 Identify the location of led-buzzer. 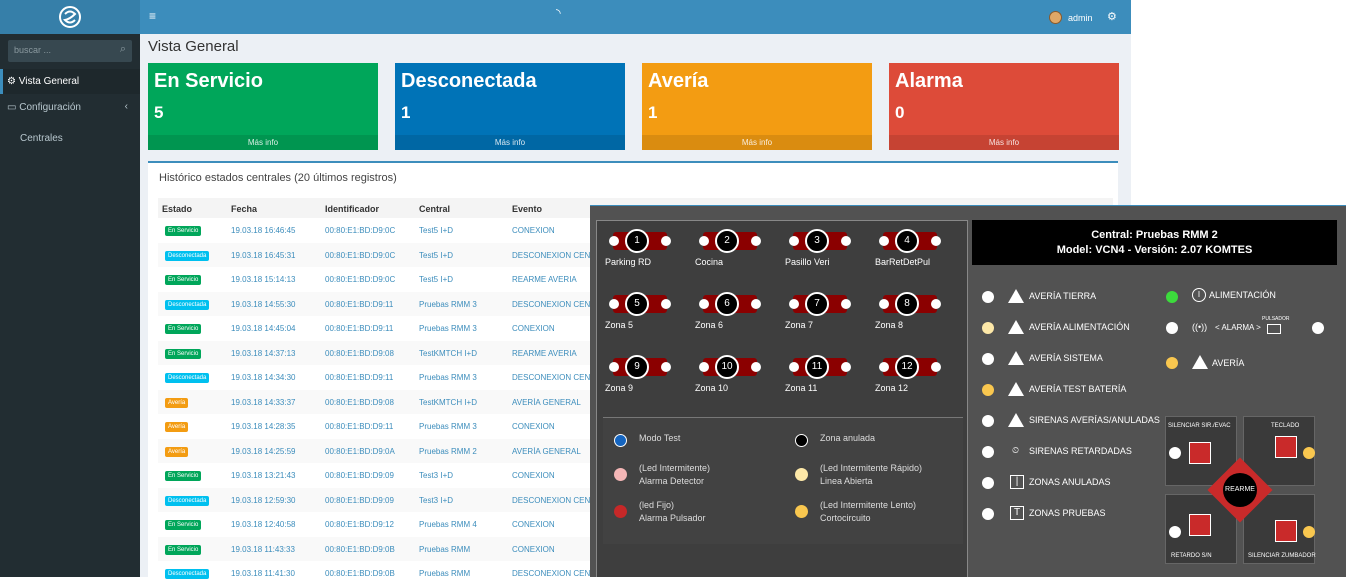
(1309, 532).